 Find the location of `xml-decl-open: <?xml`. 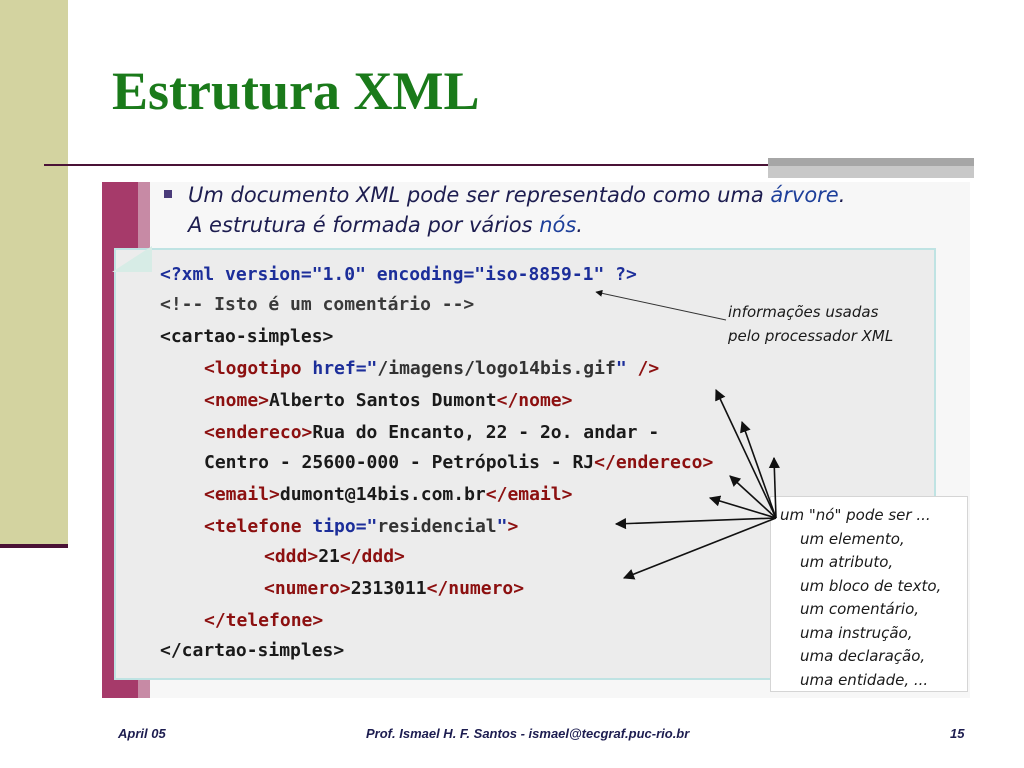

xml-decl-open: <?xml is located at coordinates (193, 274).